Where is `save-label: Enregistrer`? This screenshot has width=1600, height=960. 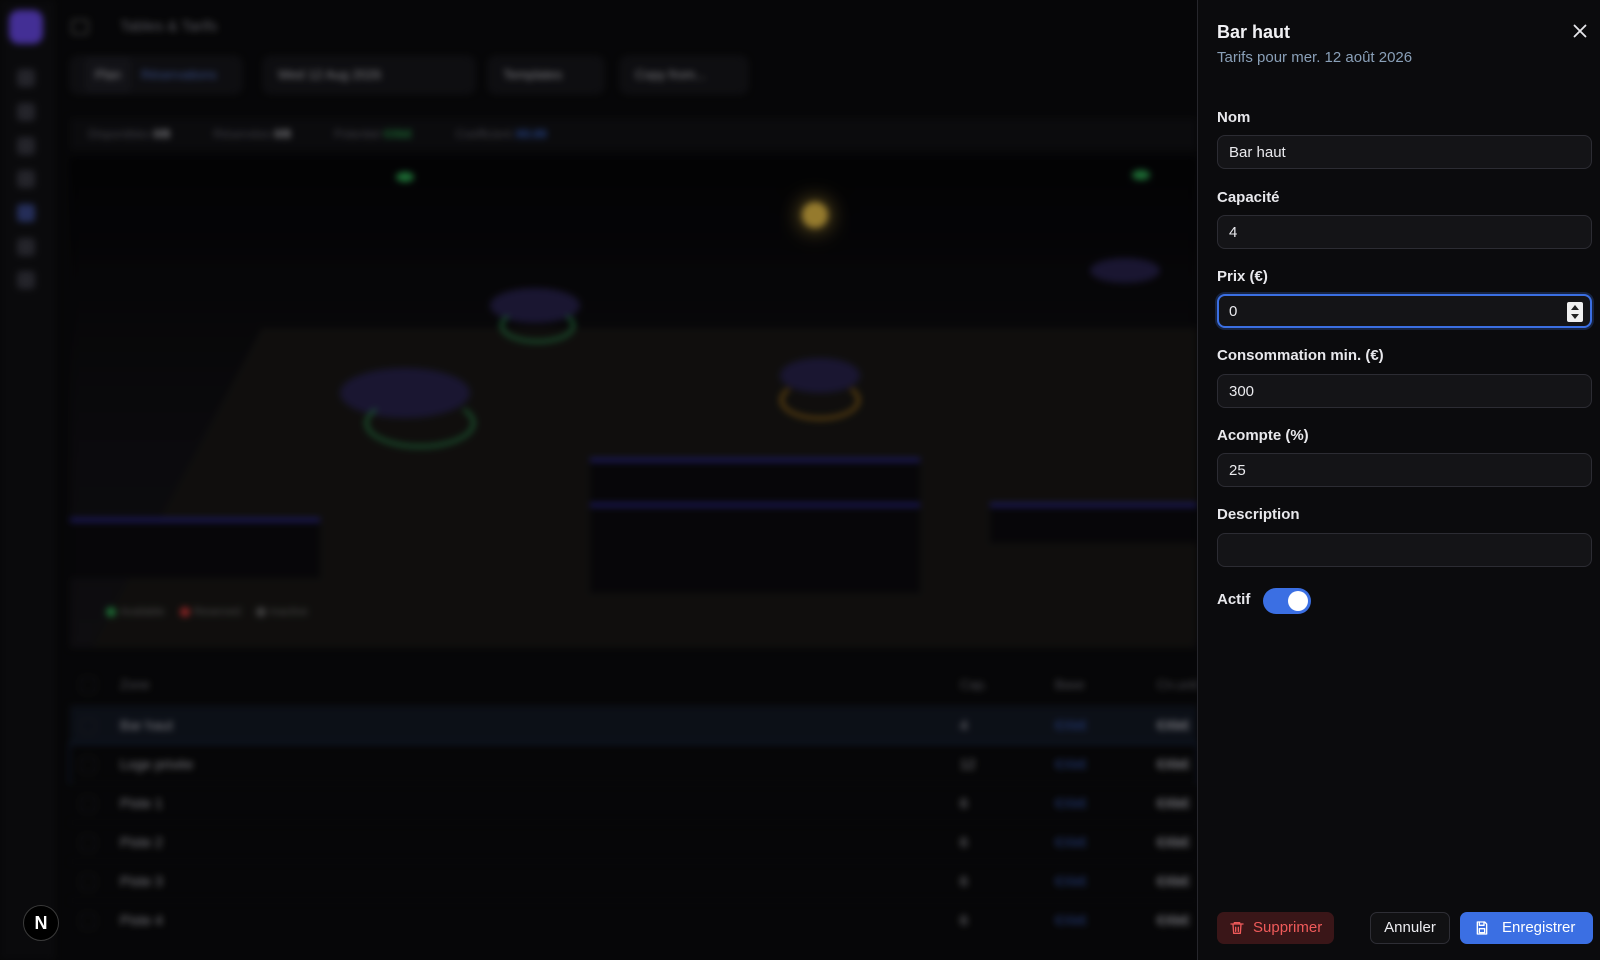 save-label: Enregistrer is located at coordinates (1539, 927).